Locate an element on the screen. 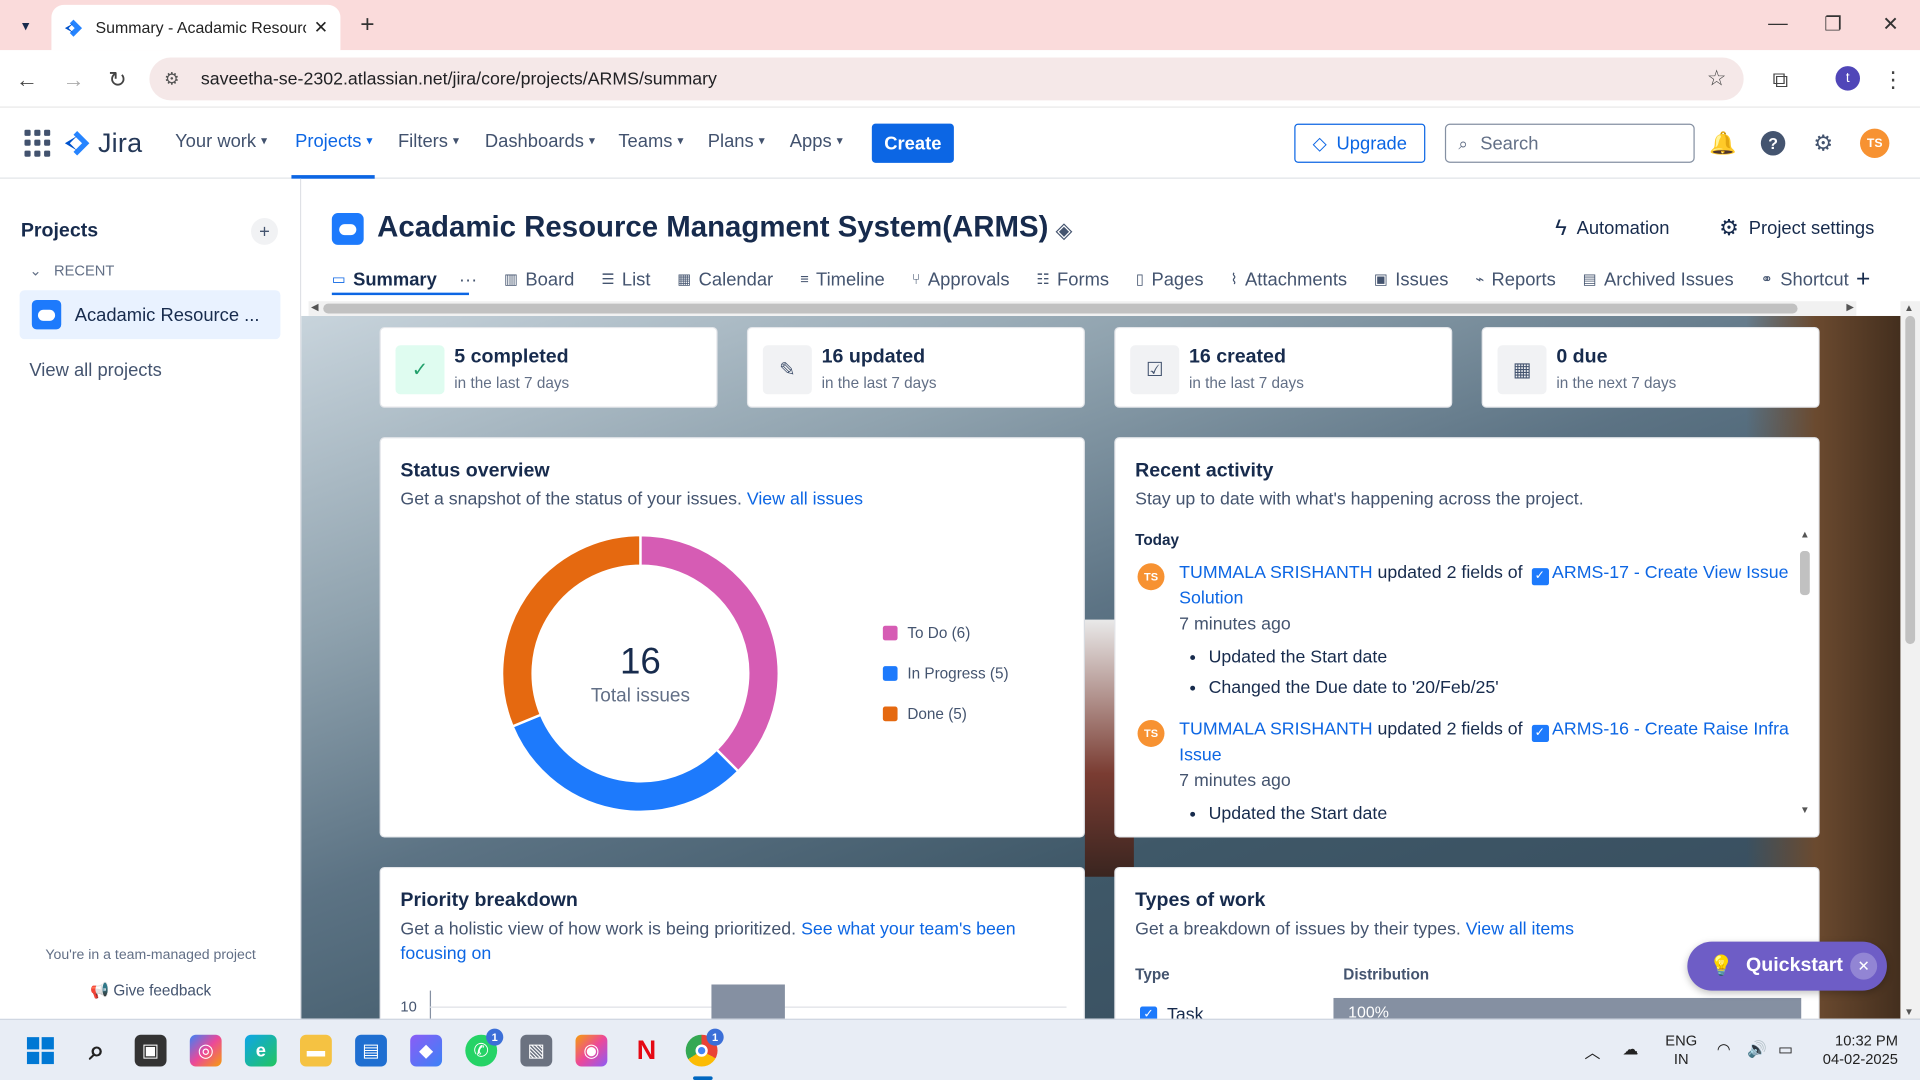 The height and width of the screenshot is (1080, 1920). browser-profile-avatar: t is located at coordinates (1848, 78).